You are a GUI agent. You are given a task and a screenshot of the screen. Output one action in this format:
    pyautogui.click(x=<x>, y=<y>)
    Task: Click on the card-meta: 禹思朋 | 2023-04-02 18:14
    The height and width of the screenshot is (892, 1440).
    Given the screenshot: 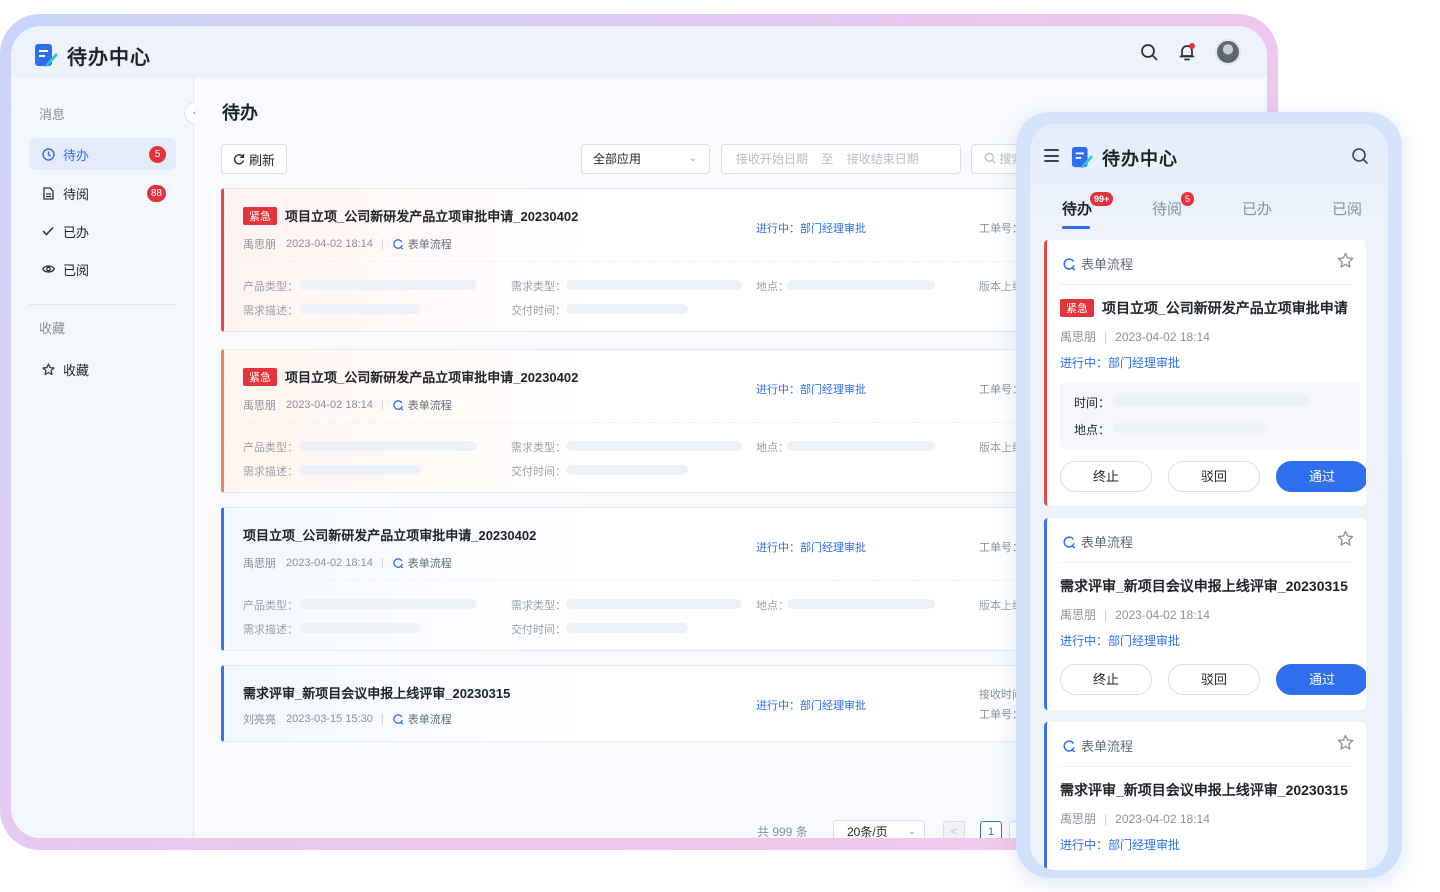 What is the action you would take?
    pyautogui.click(x=1135, y=615)
    